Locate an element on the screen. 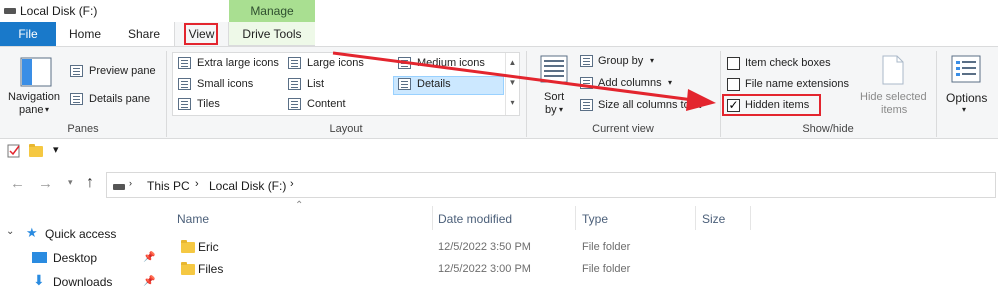 Image resolution: width=998 pixels, height=294 pixels. quick-access-label: Quick access is located at coordinates (80, 234).